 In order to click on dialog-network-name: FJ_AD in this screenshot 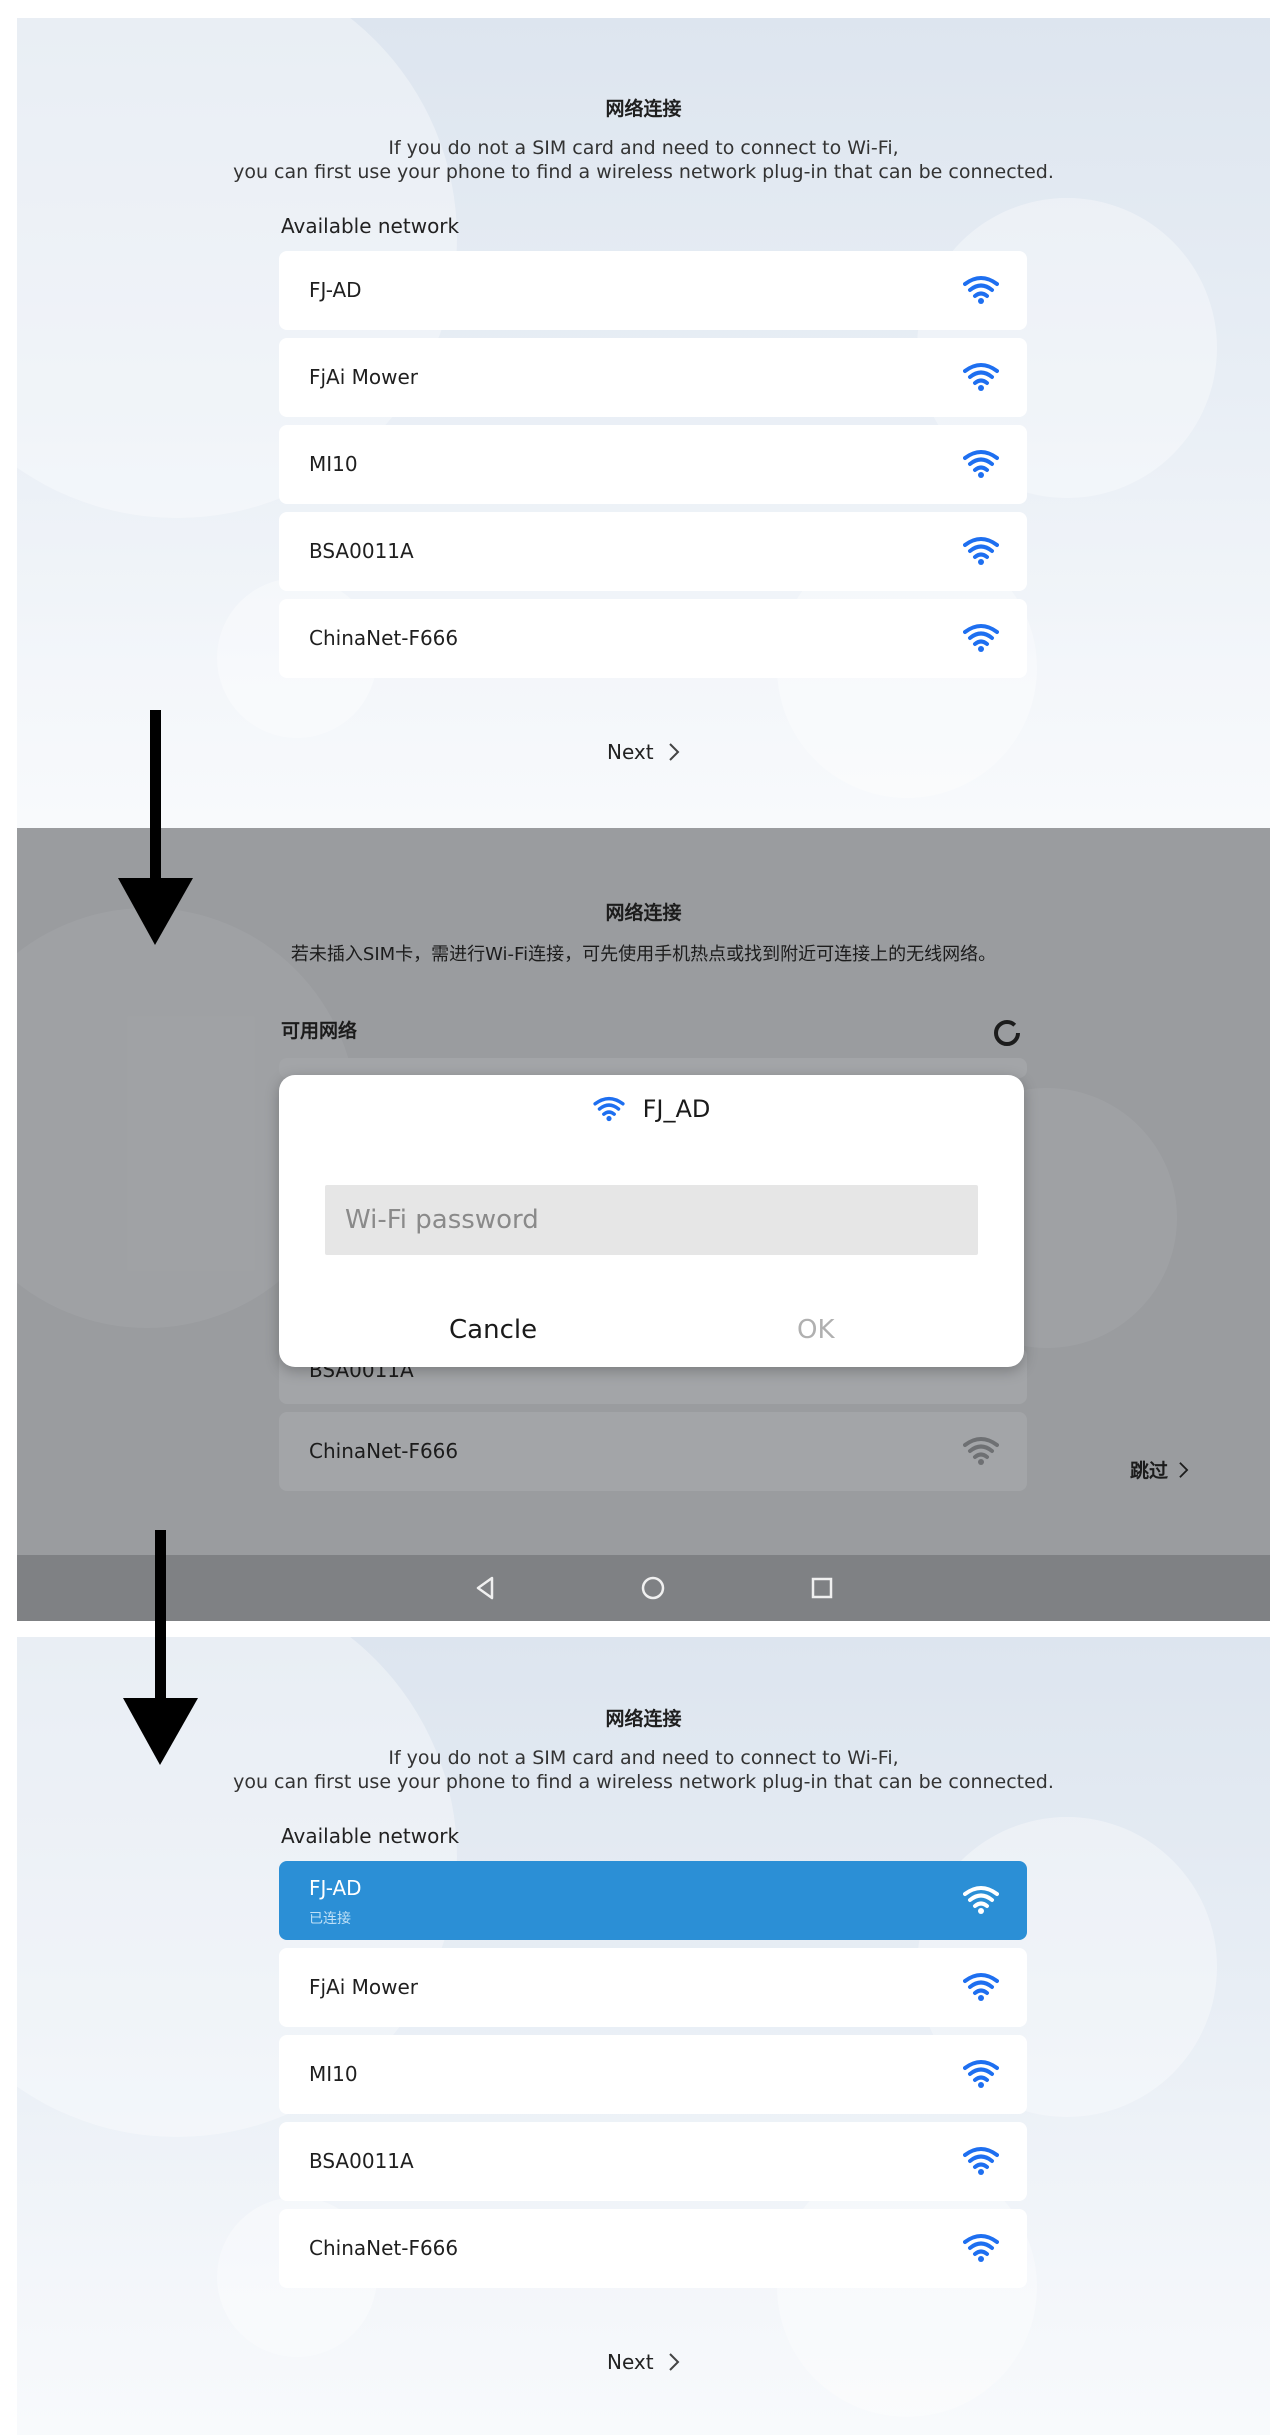, I will do `click(676, 1109)`.